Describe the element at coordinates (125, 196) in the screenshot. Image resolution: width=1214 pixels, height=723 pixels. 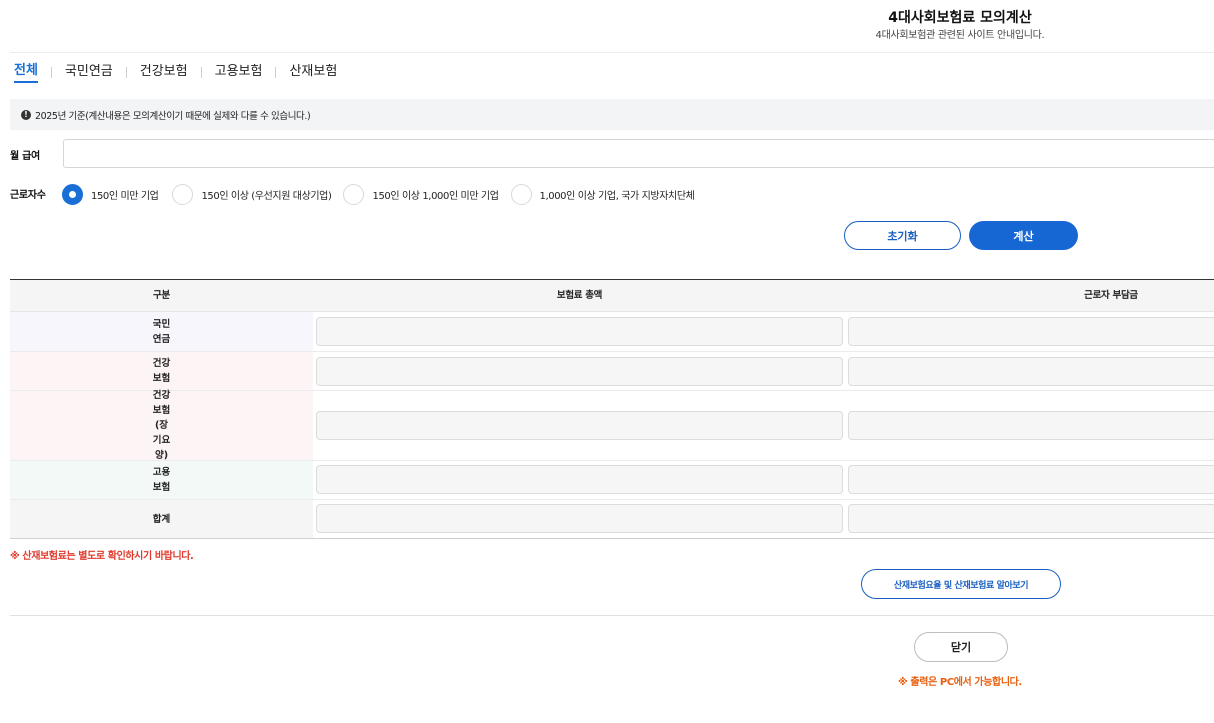
I see `radio-label: 150인 미만 기업` at that location.